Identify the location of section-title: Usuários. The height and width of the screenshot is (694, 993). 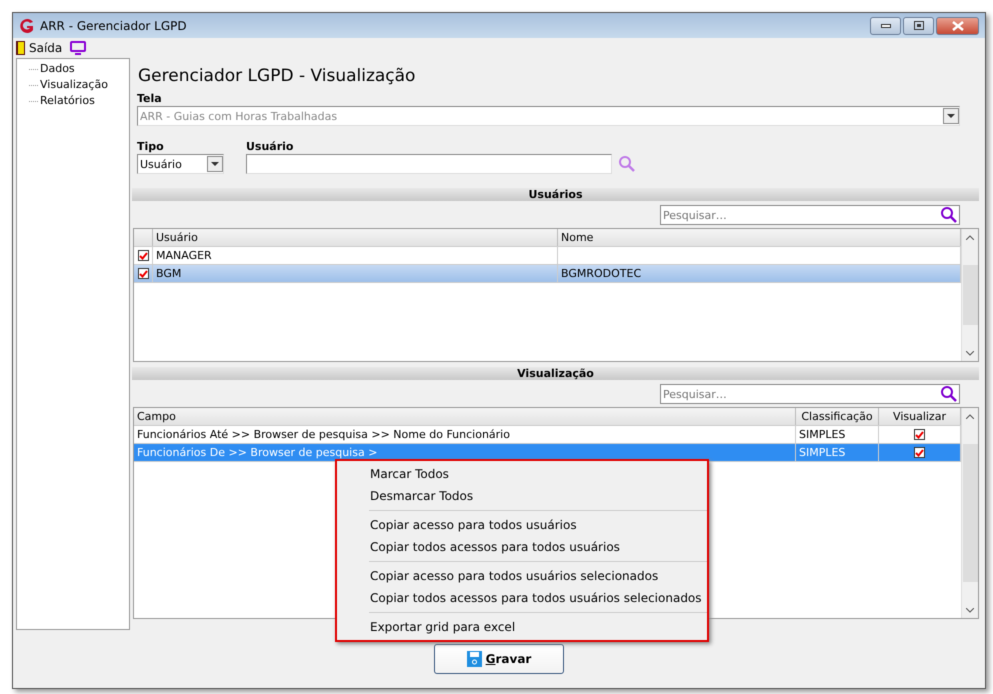
(555, 194).